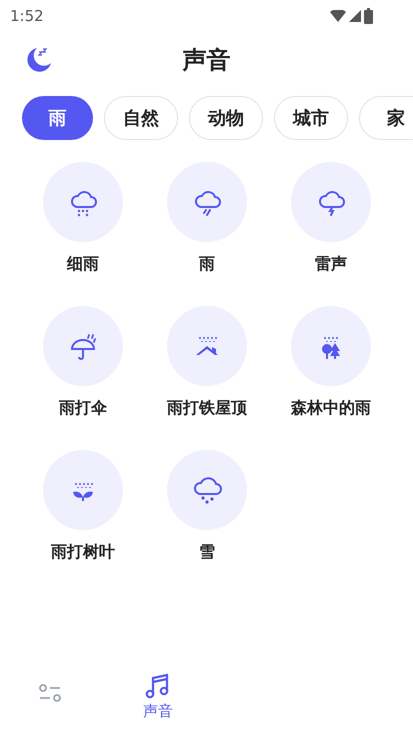 The image size is (413, 734). What do you see at coordinates (207, 408) in the screenshot?
I see `sound-label: 雨打铁屋顶` at bounding box center [207, 408].